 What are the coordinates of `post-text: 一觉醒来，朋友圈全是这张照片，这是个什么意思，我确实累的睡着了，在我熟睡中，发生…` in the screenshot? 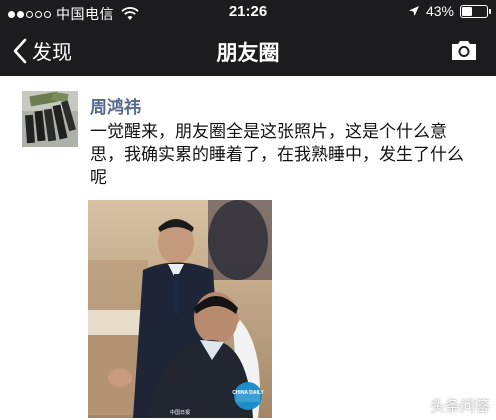 It's located at (277, 154).